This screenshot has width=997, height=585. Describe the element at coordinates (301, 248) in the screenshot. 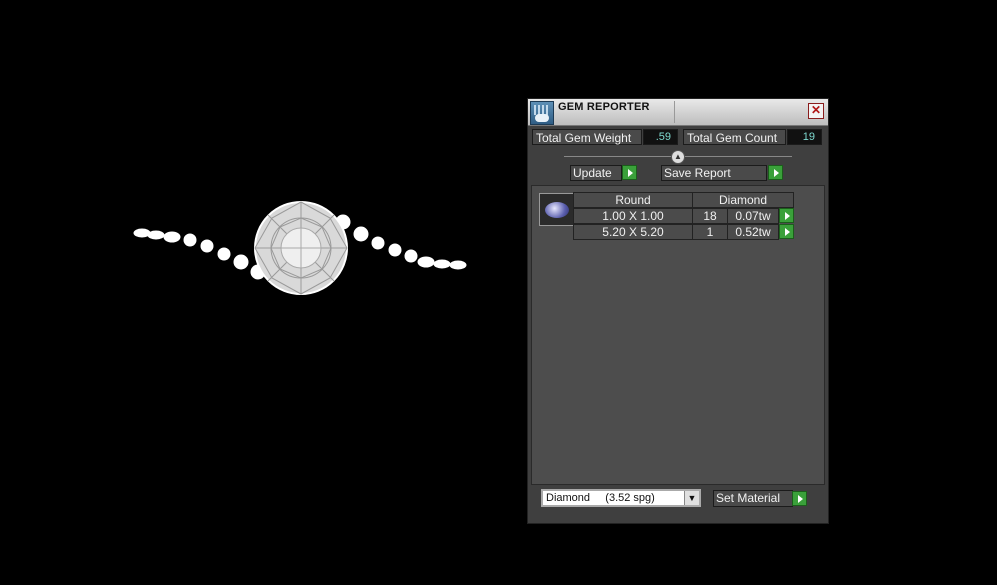

I see `center-gem` at that location.